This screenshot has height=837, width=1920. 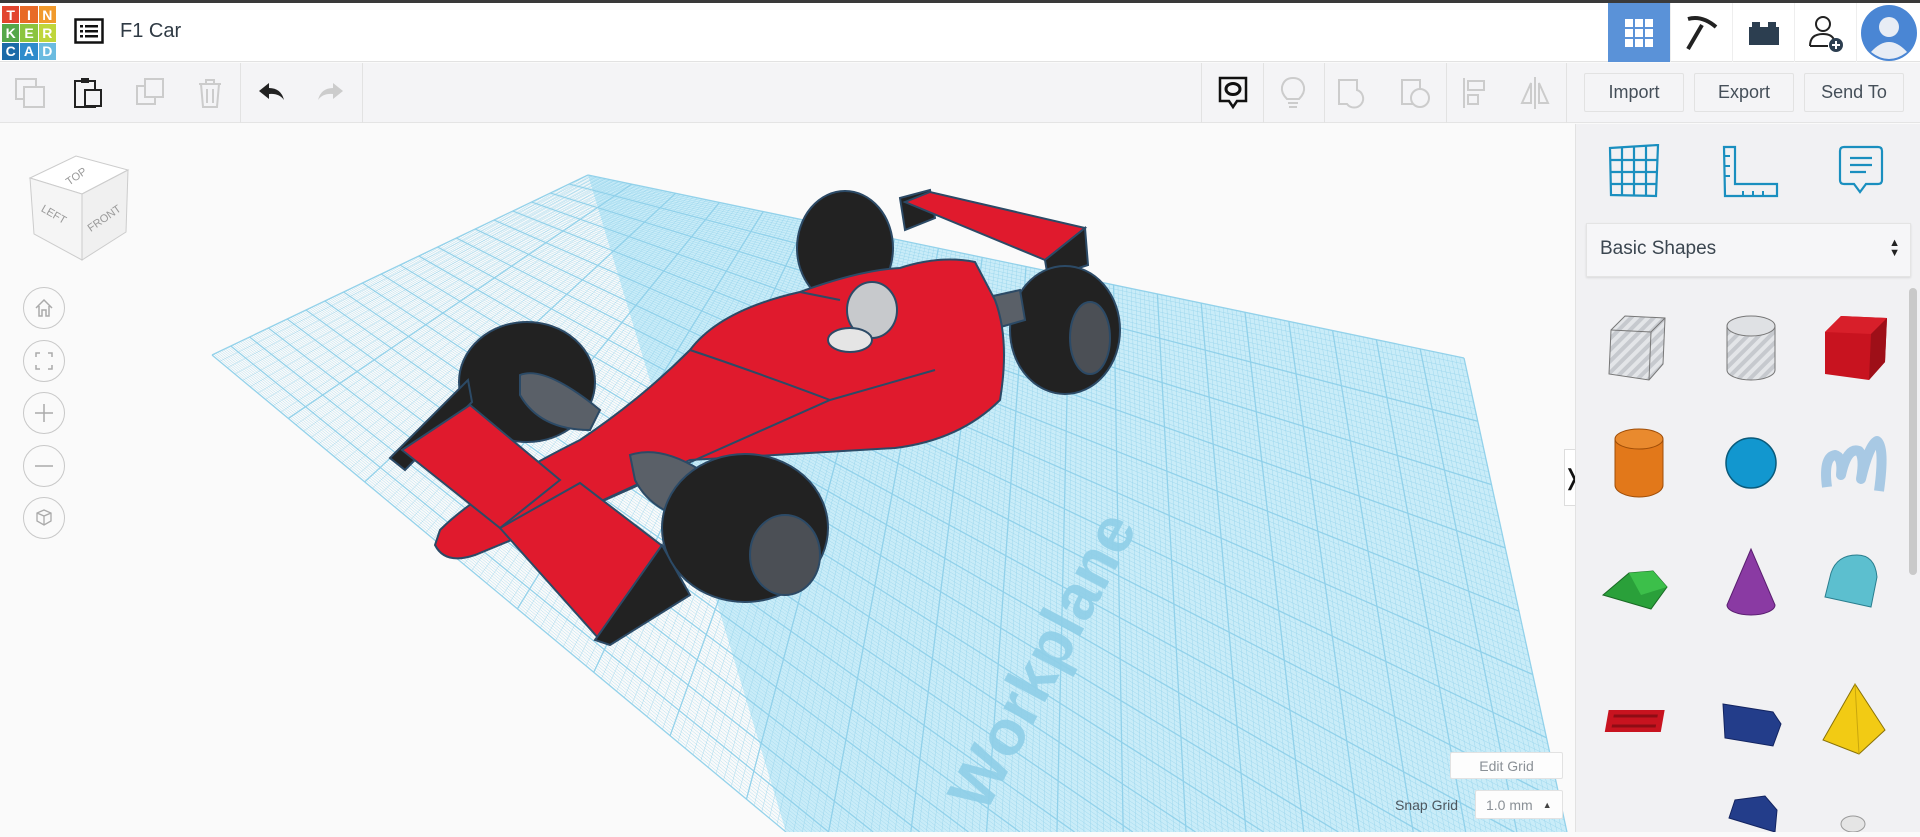 What do you see at coordinates (1634, 170) in the screenshot?
I see `workplane-icon` at bounding box center [1634, 170].